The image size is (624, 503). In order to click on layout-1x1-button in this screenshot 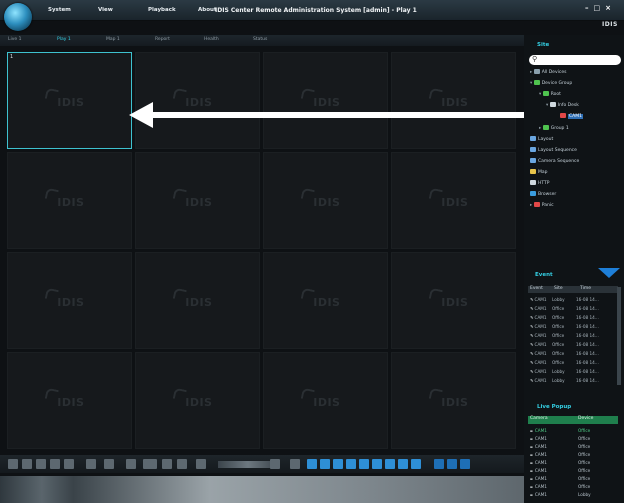, I will do `click(312, 464)`.